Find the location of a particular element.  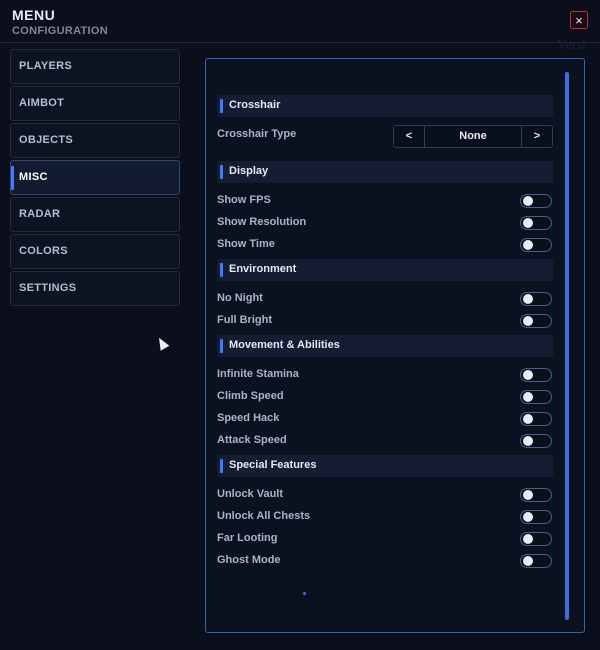

sidebar-item-radar: RADAR is located at coordinates (95, 214).